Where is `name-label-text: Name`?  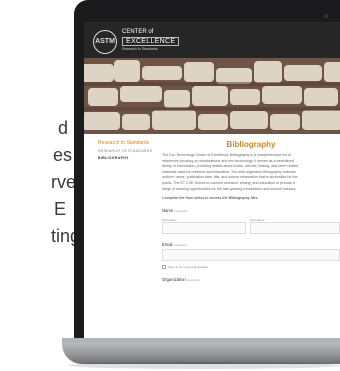
name-label-text: Name is located at coordinates (168, 211).